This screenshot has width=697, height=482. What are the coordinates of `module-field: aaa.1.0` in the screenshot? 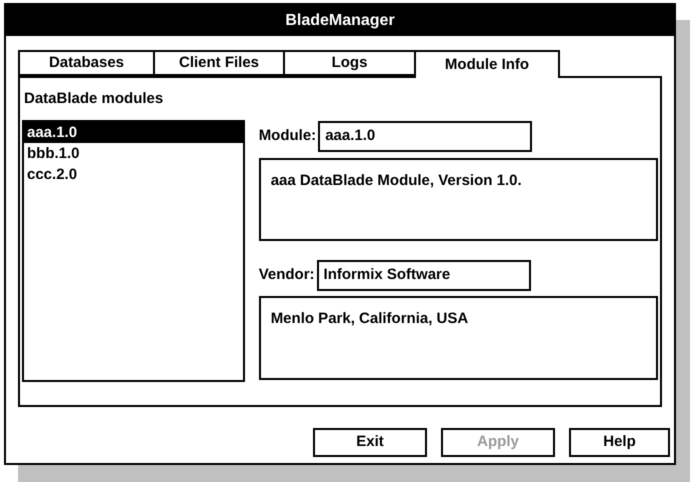 It's located at (425, 136).